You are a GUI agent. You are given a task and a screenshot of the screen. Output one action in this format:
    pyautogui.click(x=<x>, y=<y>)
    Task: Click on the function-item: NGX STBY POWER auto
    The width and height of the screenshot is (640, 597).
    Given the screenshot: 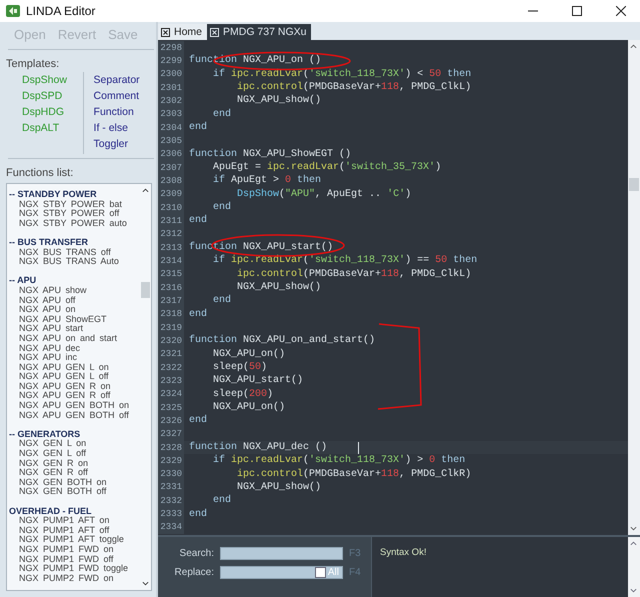 What is the action you would take?
    pyautogui.click(x=74, y=223)
    